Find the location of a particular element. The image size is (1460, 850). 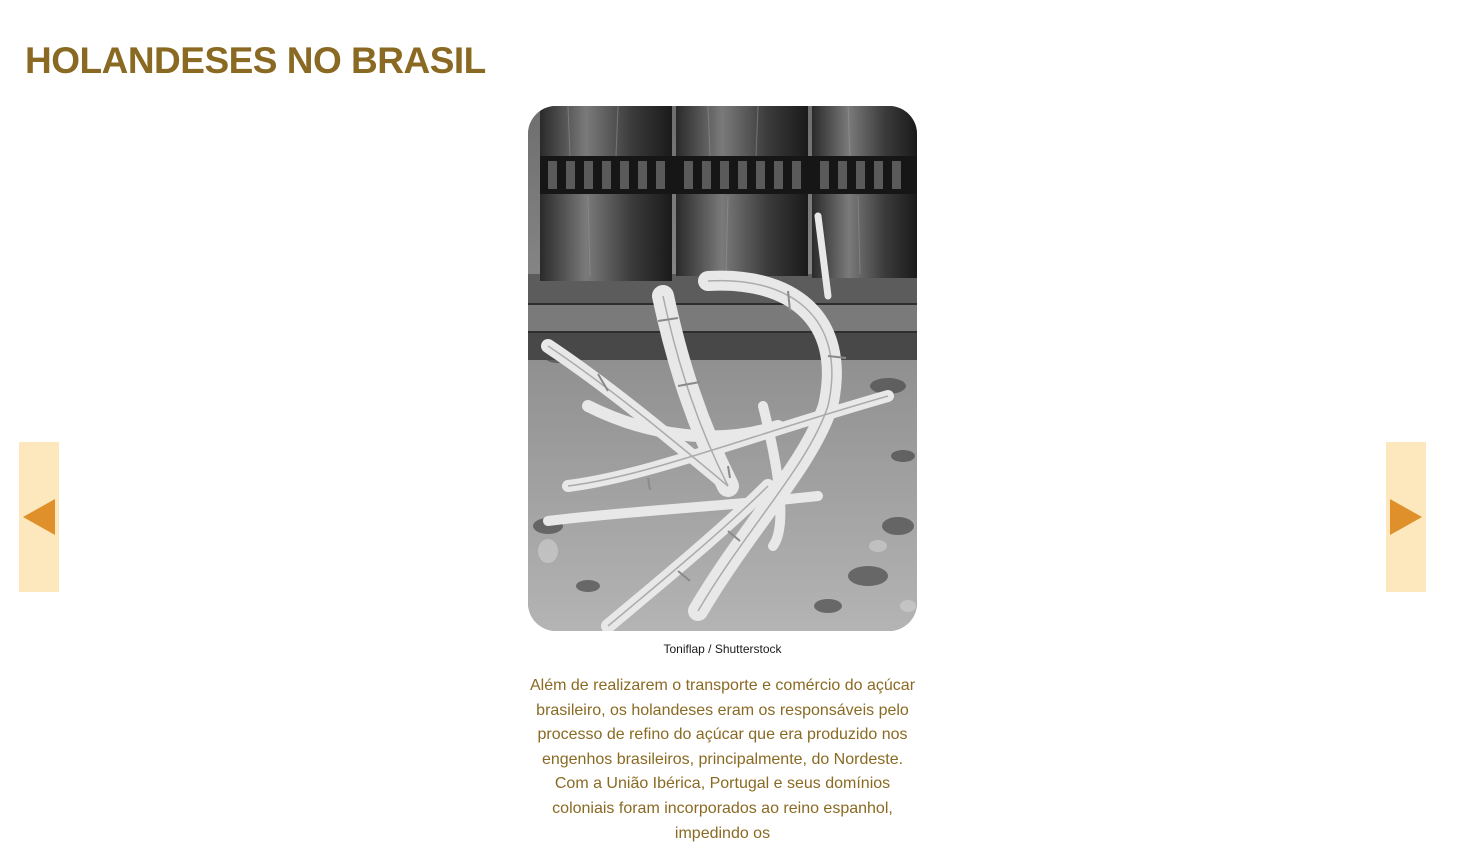

previous-button is located at coordinates (39, 517).